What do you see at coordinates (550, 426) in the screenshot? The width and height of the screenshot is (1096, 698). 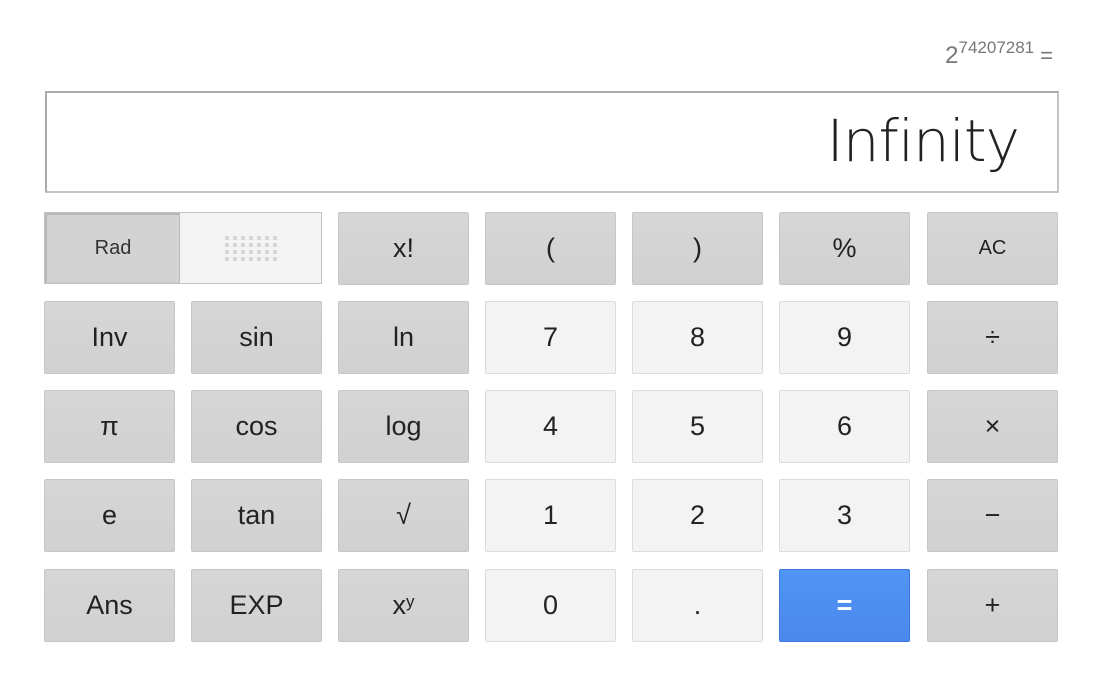 I see `digit-4-button: 4` at bounding box center [550, 426].